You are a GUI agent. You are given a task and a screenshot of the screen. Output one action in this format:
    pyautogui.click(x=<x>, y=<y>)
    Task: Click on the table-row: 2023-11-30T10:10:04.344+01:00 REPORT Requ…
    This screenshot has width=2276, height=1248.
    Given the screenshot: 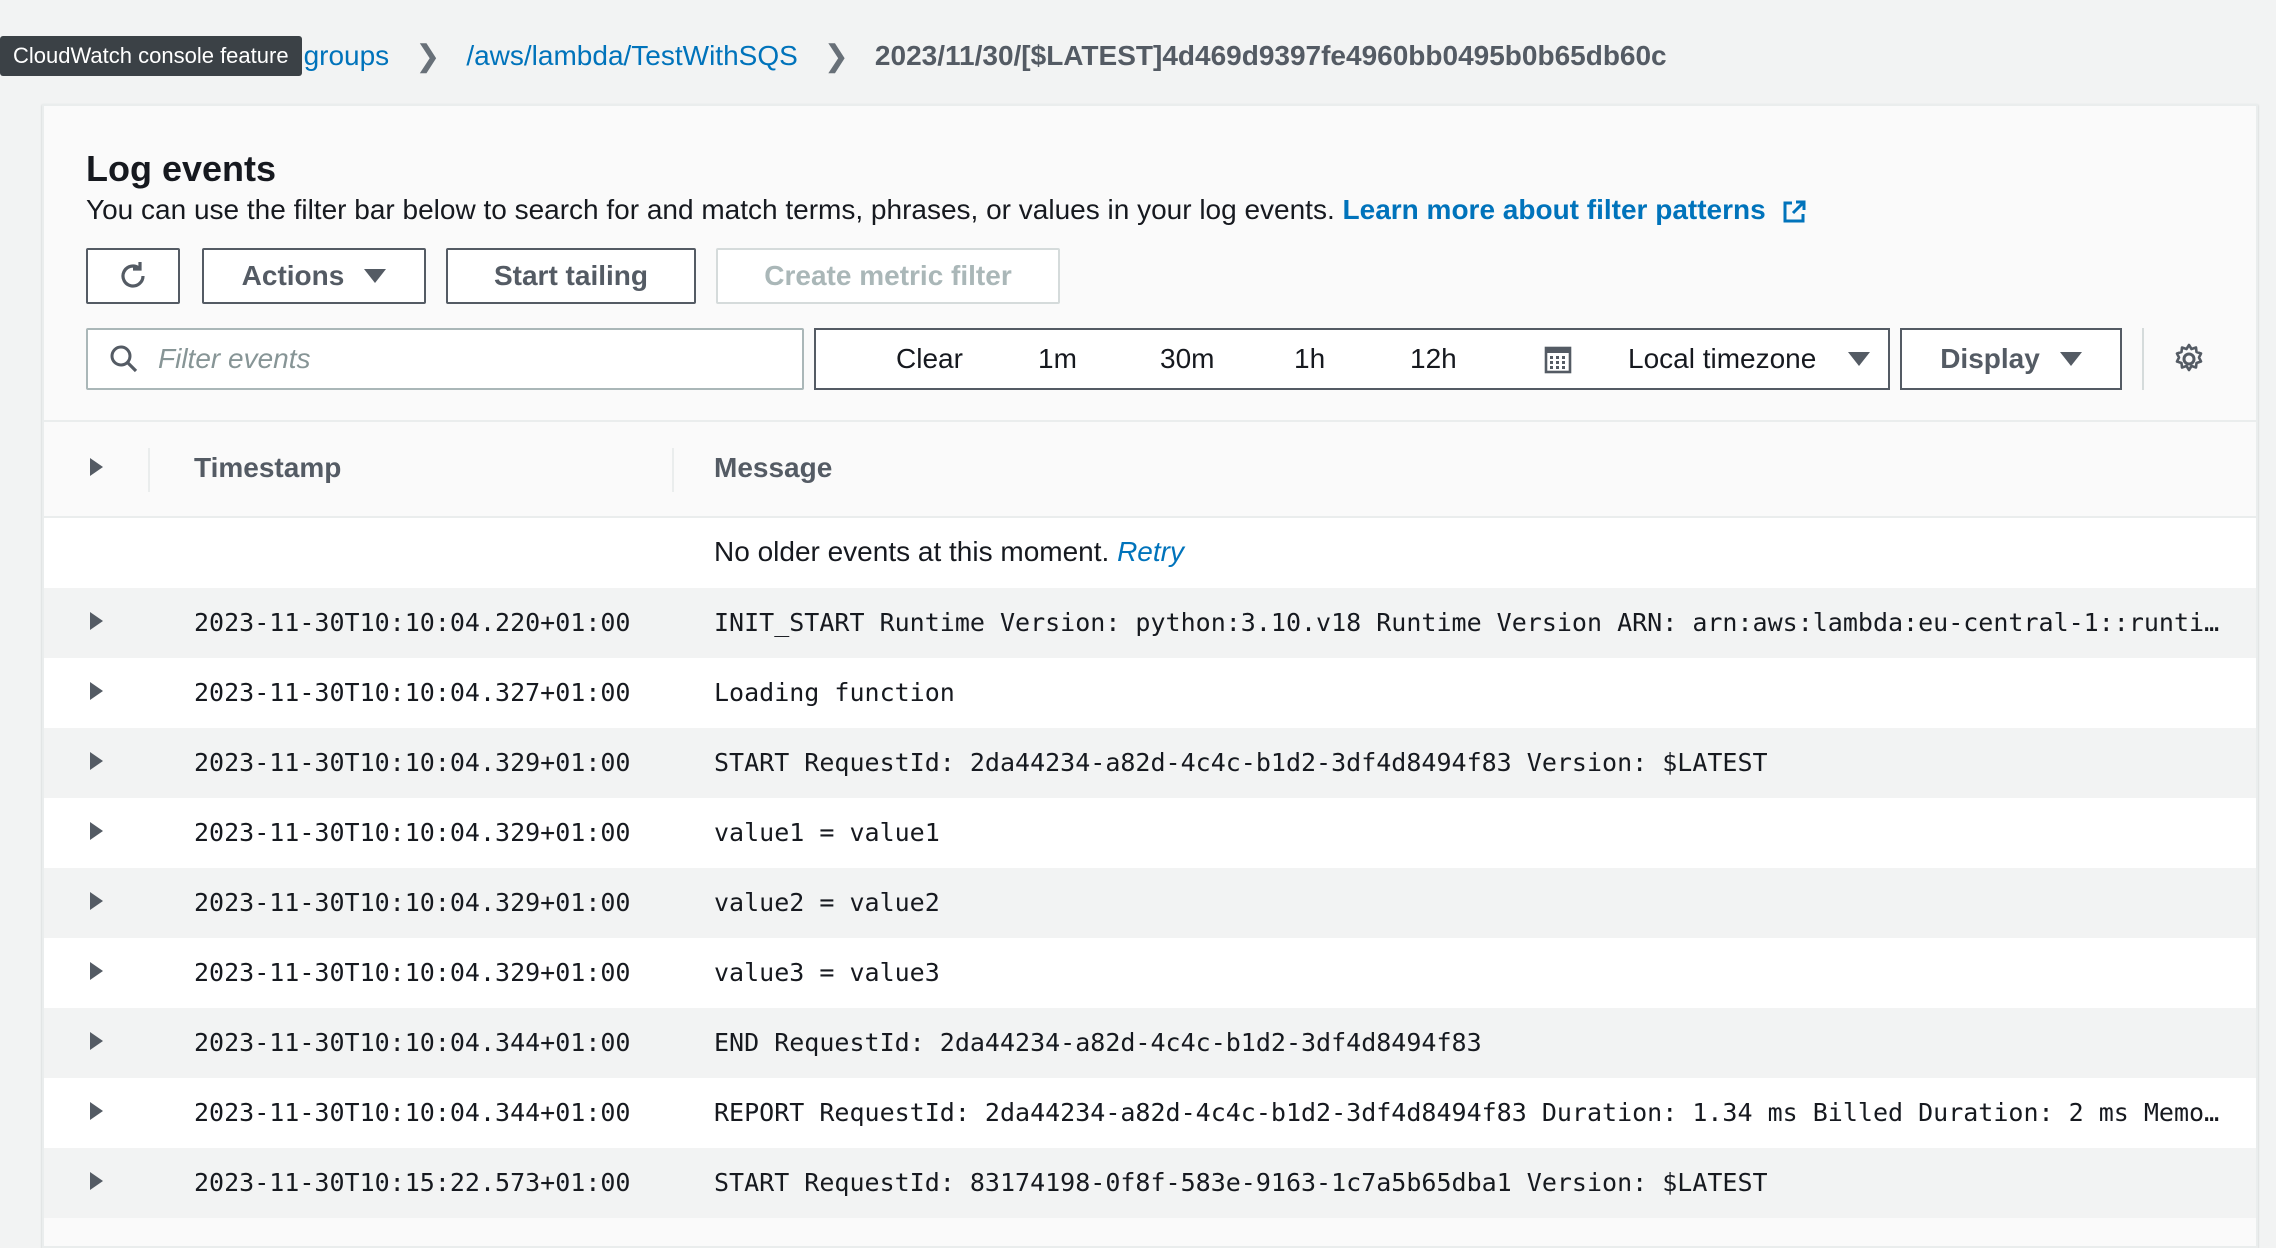 What is the action you would take?
    pyautogui.click(x=1150, y=1113)
    